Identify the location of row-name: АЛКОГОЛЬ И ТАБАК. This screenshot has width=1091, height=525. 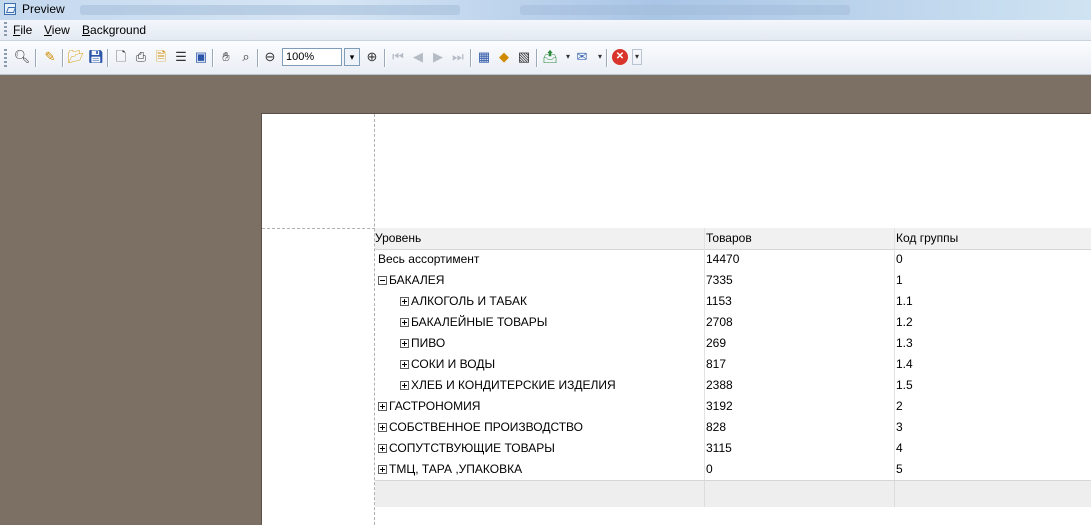
(469, 301).